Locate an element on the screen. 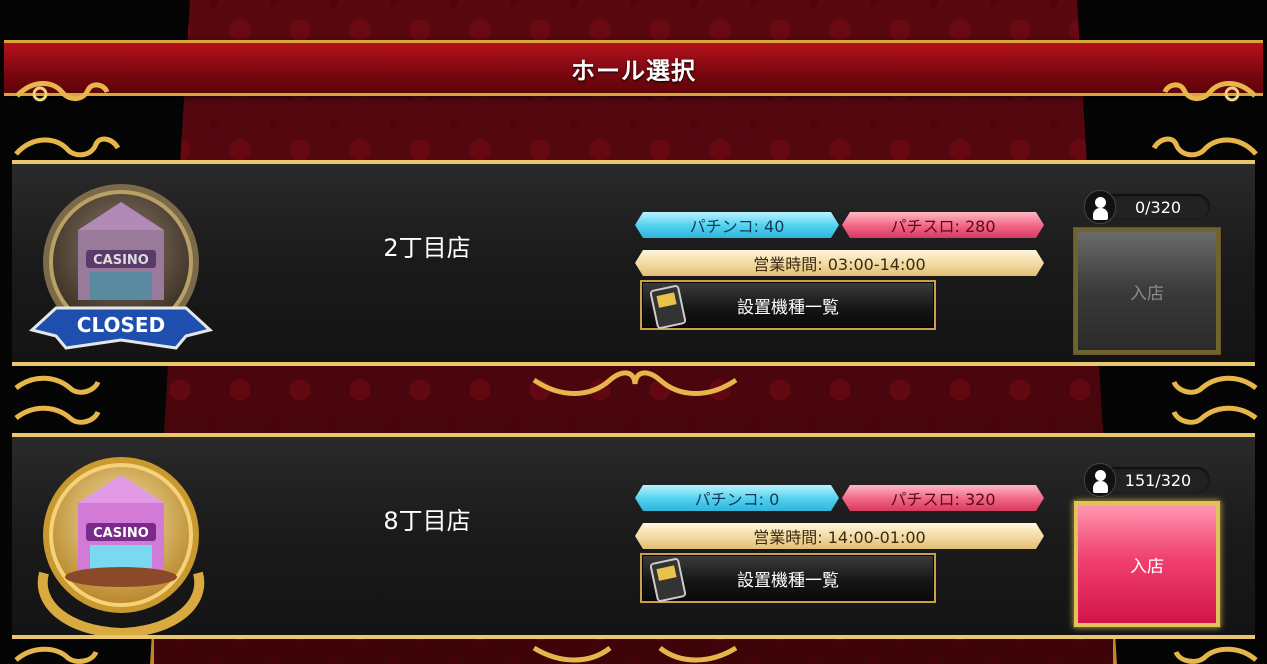  visitor-count: 0/320 is located at coordinates (1147, 207).